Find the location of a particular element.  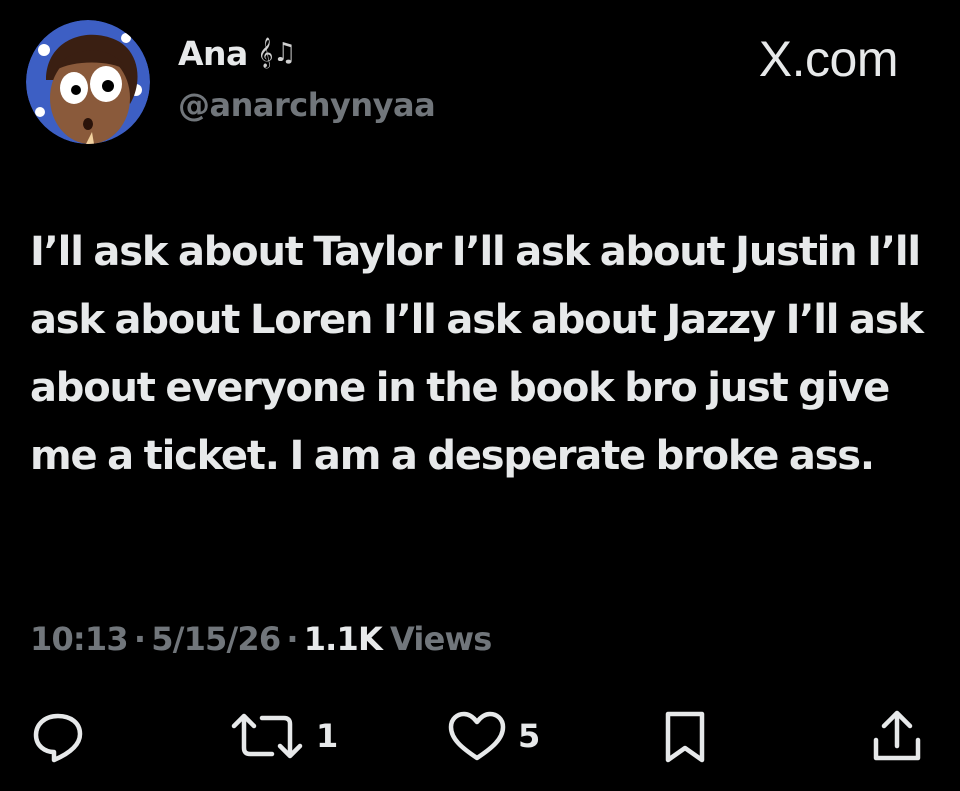

tweet-actions: 1 5 is located at coordinates (480, 740).